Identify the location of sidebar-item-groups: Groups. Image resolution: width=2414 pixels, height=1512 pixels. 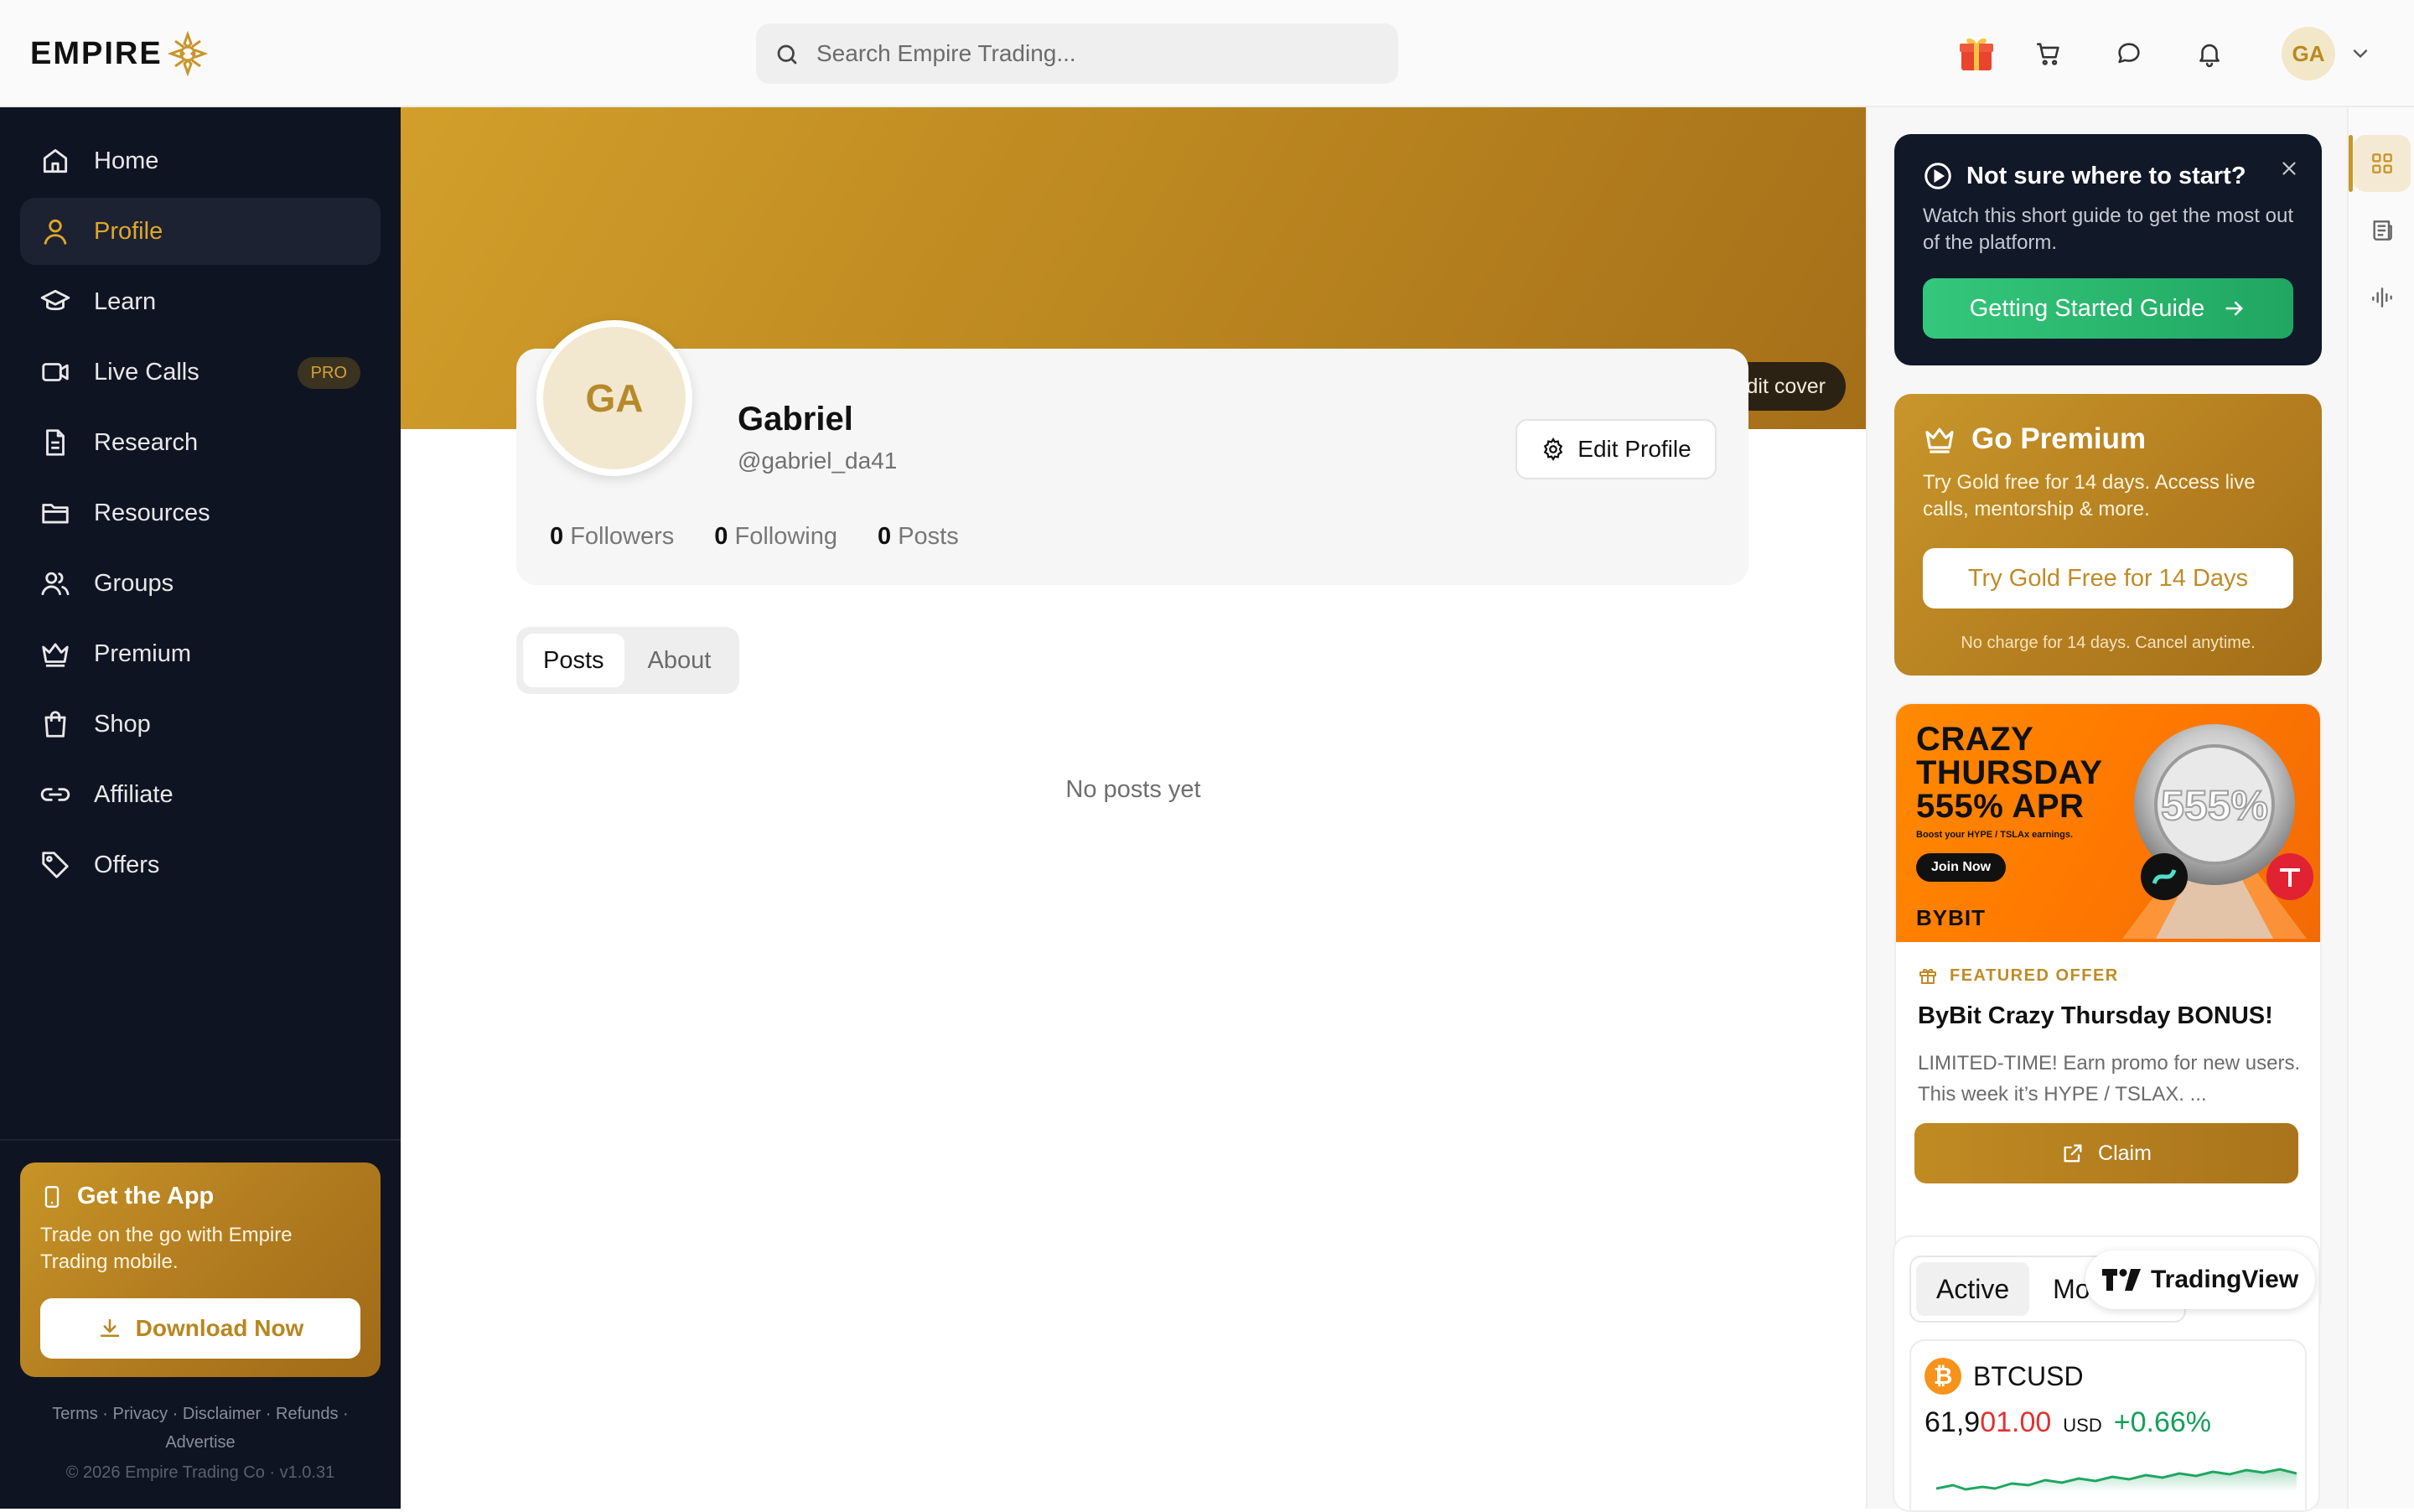
(201, 583).